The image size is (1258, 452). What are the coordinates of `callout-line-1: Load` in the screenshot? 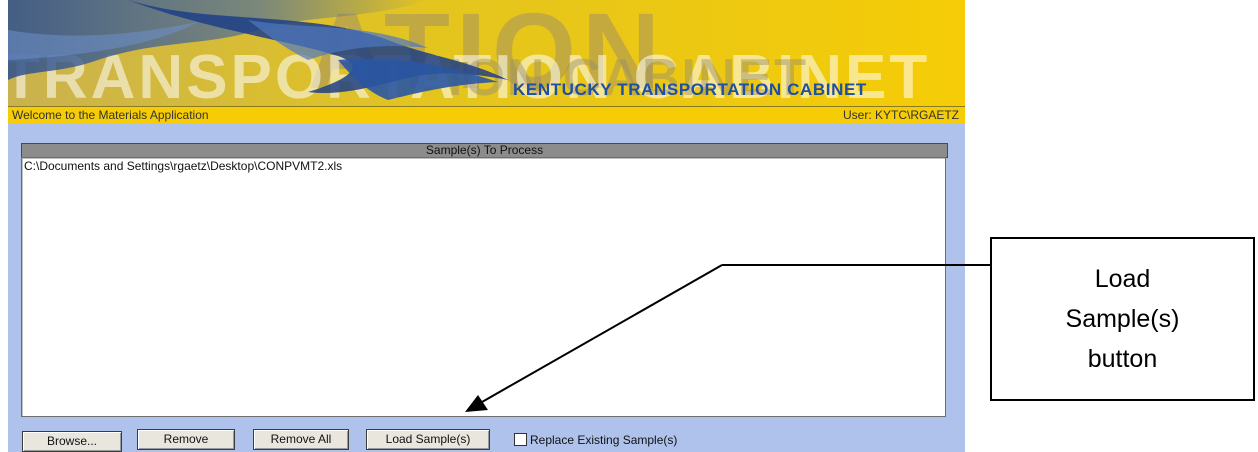 It's located at (1122, 279).